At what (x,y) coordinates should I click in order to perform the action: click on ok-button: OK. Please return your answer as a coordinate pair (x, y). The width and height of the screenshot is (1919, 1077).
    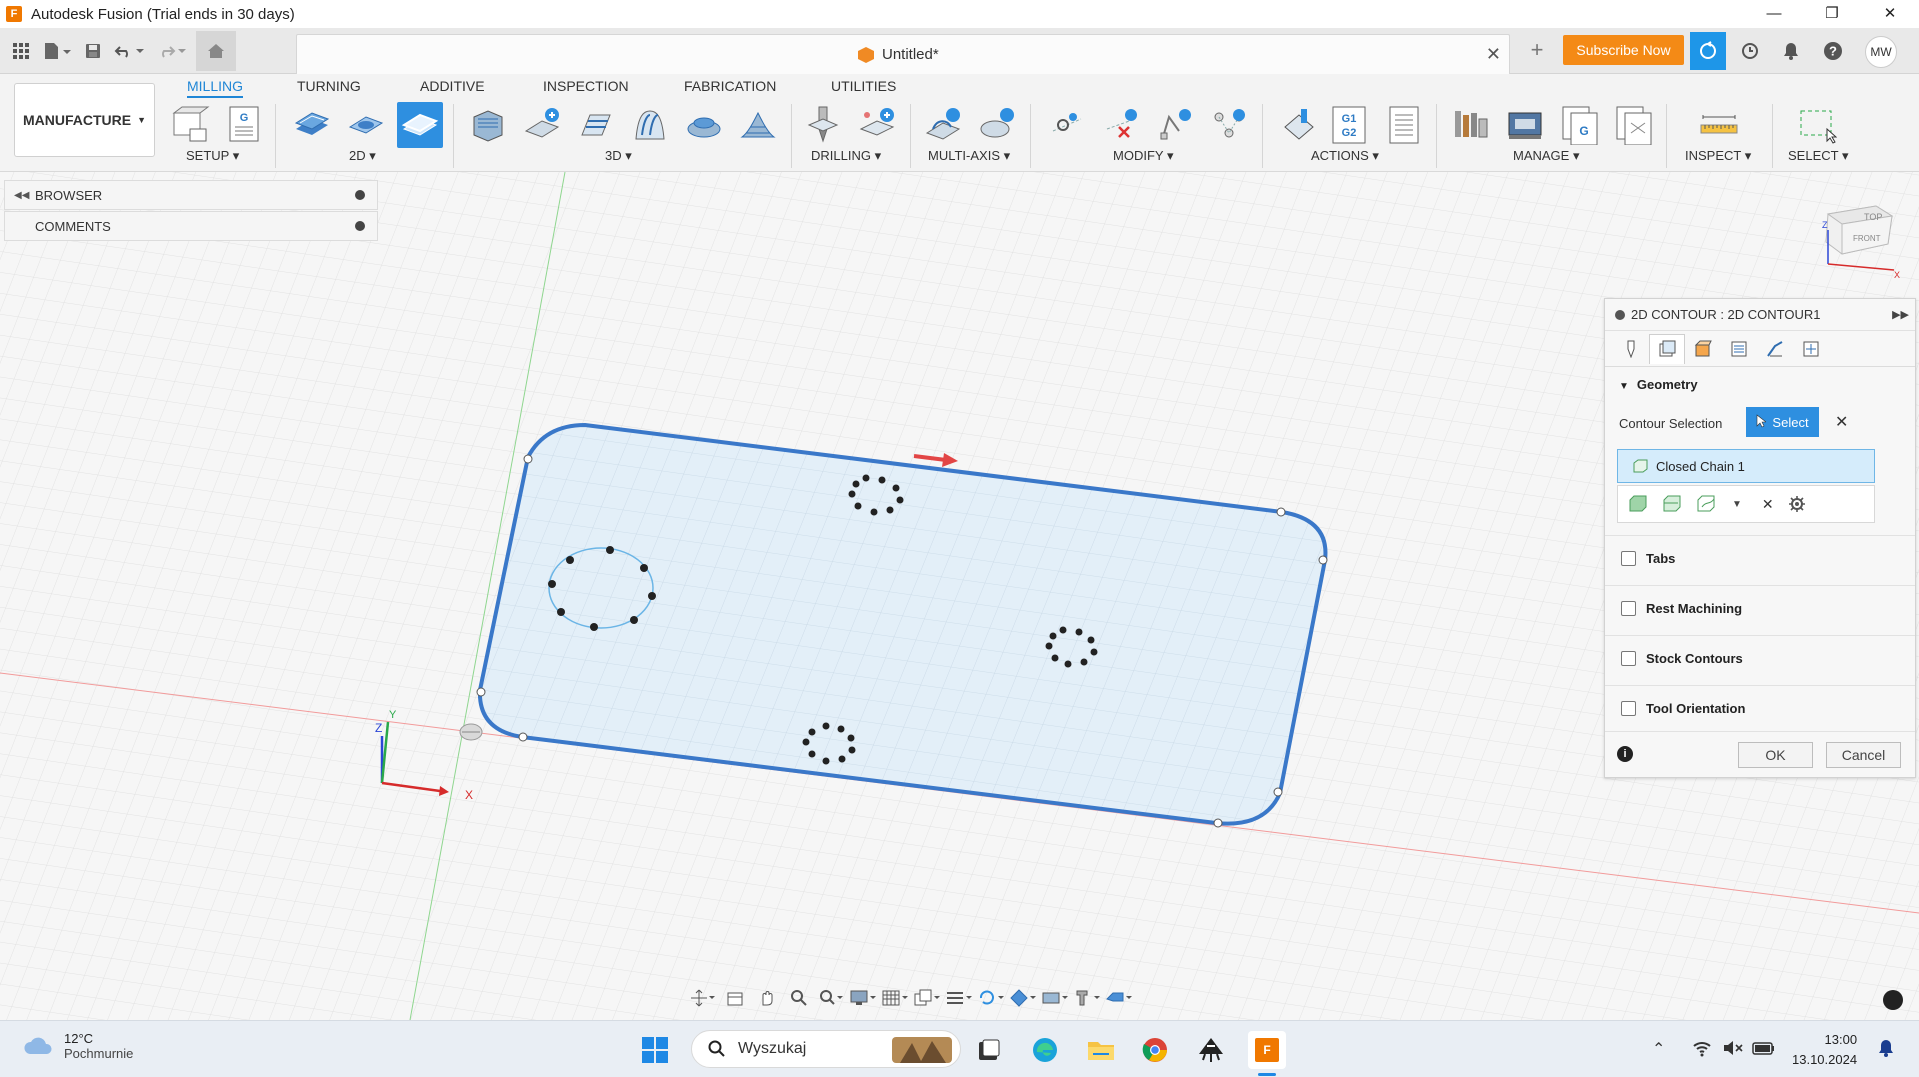
    Looking at the image, I should click on (1775, 755).